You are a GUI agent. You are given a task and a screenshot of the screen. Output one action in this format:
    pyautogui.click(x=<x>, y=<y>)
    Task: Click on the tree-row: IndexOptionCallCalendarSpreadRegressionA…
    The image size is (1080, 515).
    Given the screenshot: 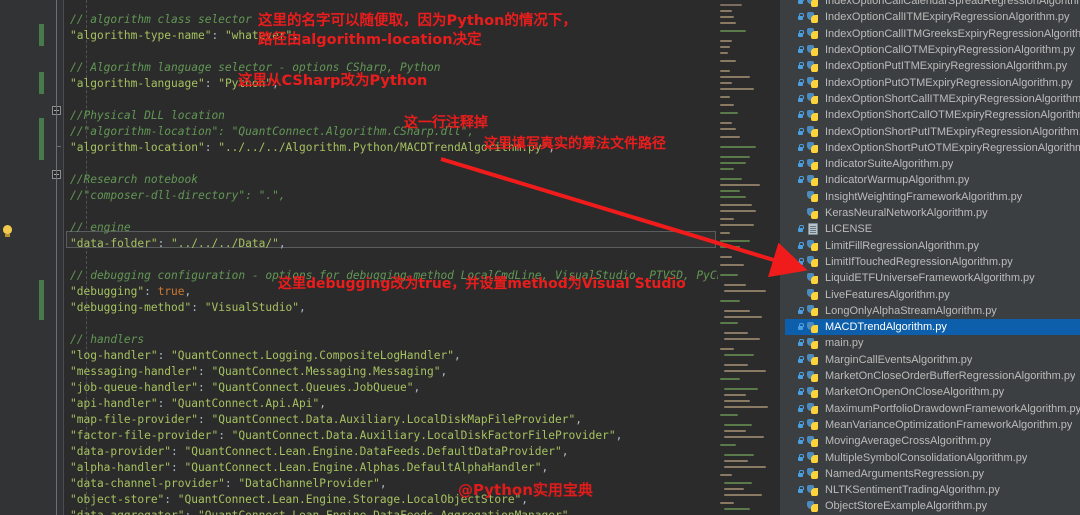 What is the action you would take?
    pyautogui.click(x=932, y=4)
    